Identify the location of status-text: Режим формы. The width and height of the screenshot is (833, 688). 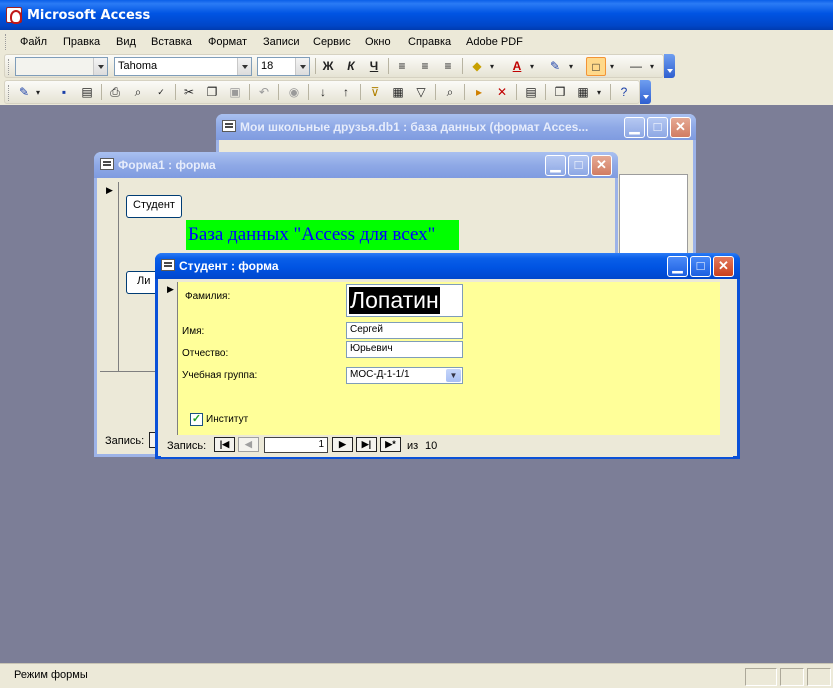
(51, 675).